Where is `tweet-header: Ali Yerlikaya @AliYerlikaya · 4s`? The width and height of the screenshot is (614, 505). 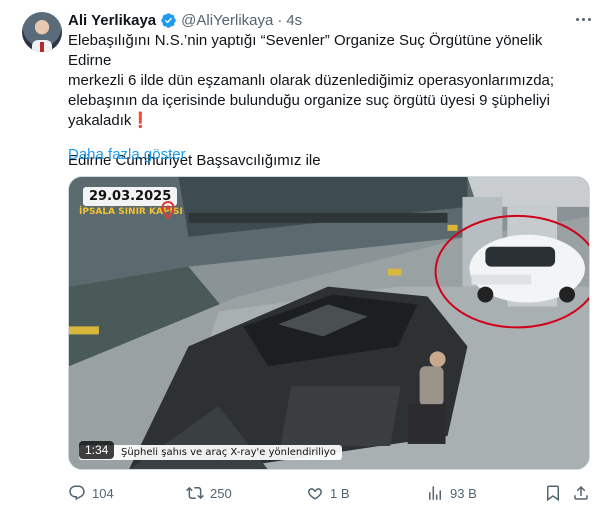
tweet-header: Ali Yerlikaya @AliYerlikaya · 4s is located at coordinates (185, 20).